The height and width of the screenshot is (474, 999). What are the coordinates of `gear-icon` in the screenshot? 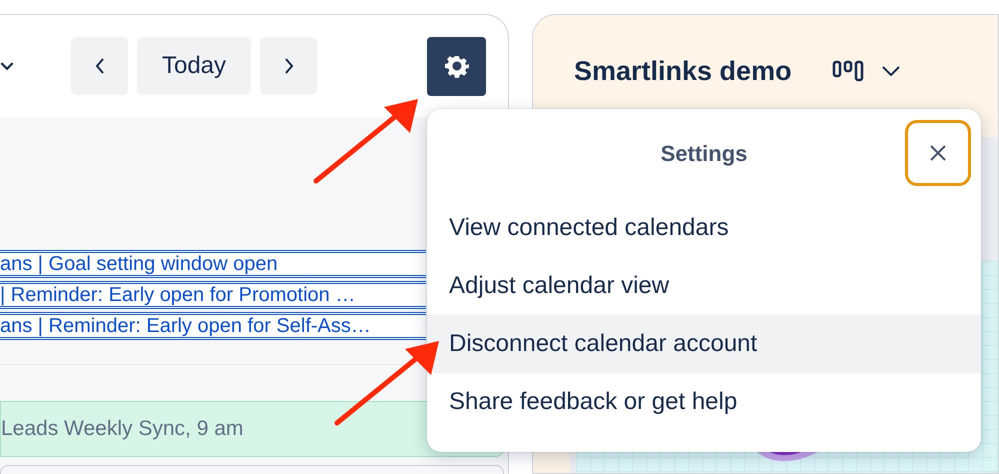 It's located at (457, 66).